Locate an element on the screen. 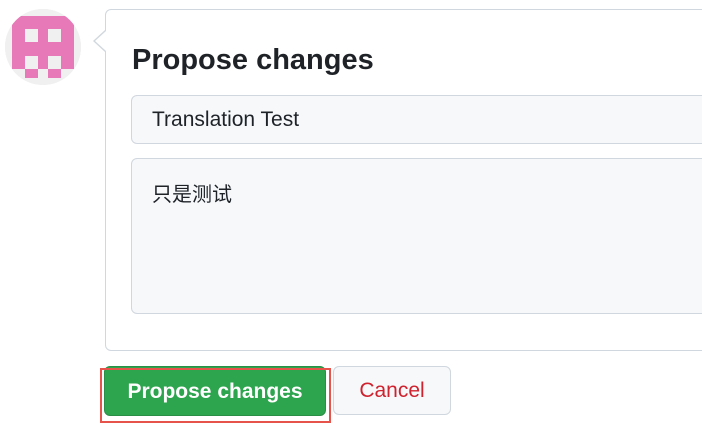  panel-caret-inner is located at coordinates (100, 41).